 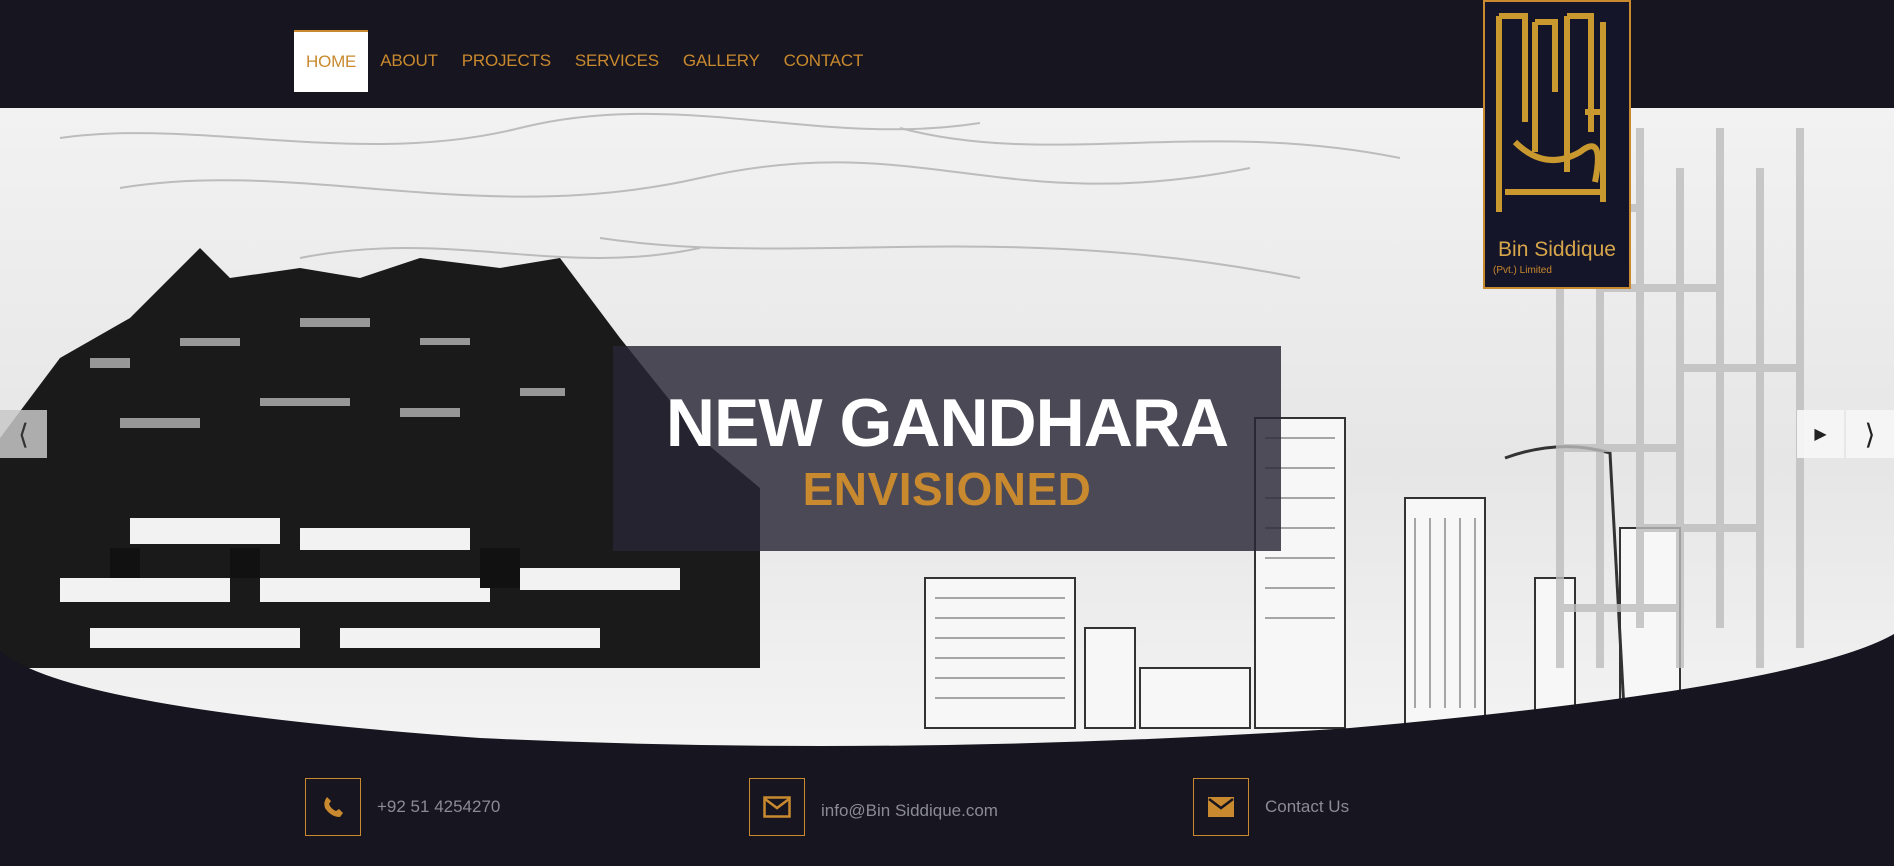 What do you see at coordinates (1221, 807) in the screenshot?
I see `envelope-icon` at bounding box center [1221, 807].